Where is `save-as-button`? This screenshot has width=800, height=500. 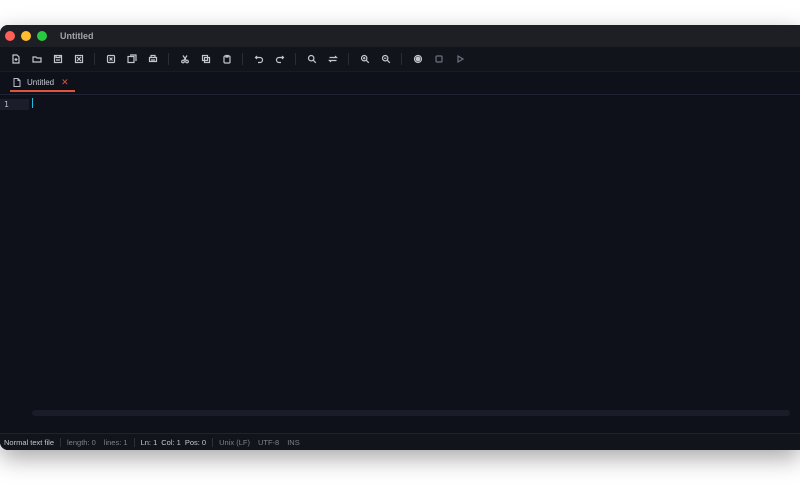 save-as-button is located at coordinates (78, 59).